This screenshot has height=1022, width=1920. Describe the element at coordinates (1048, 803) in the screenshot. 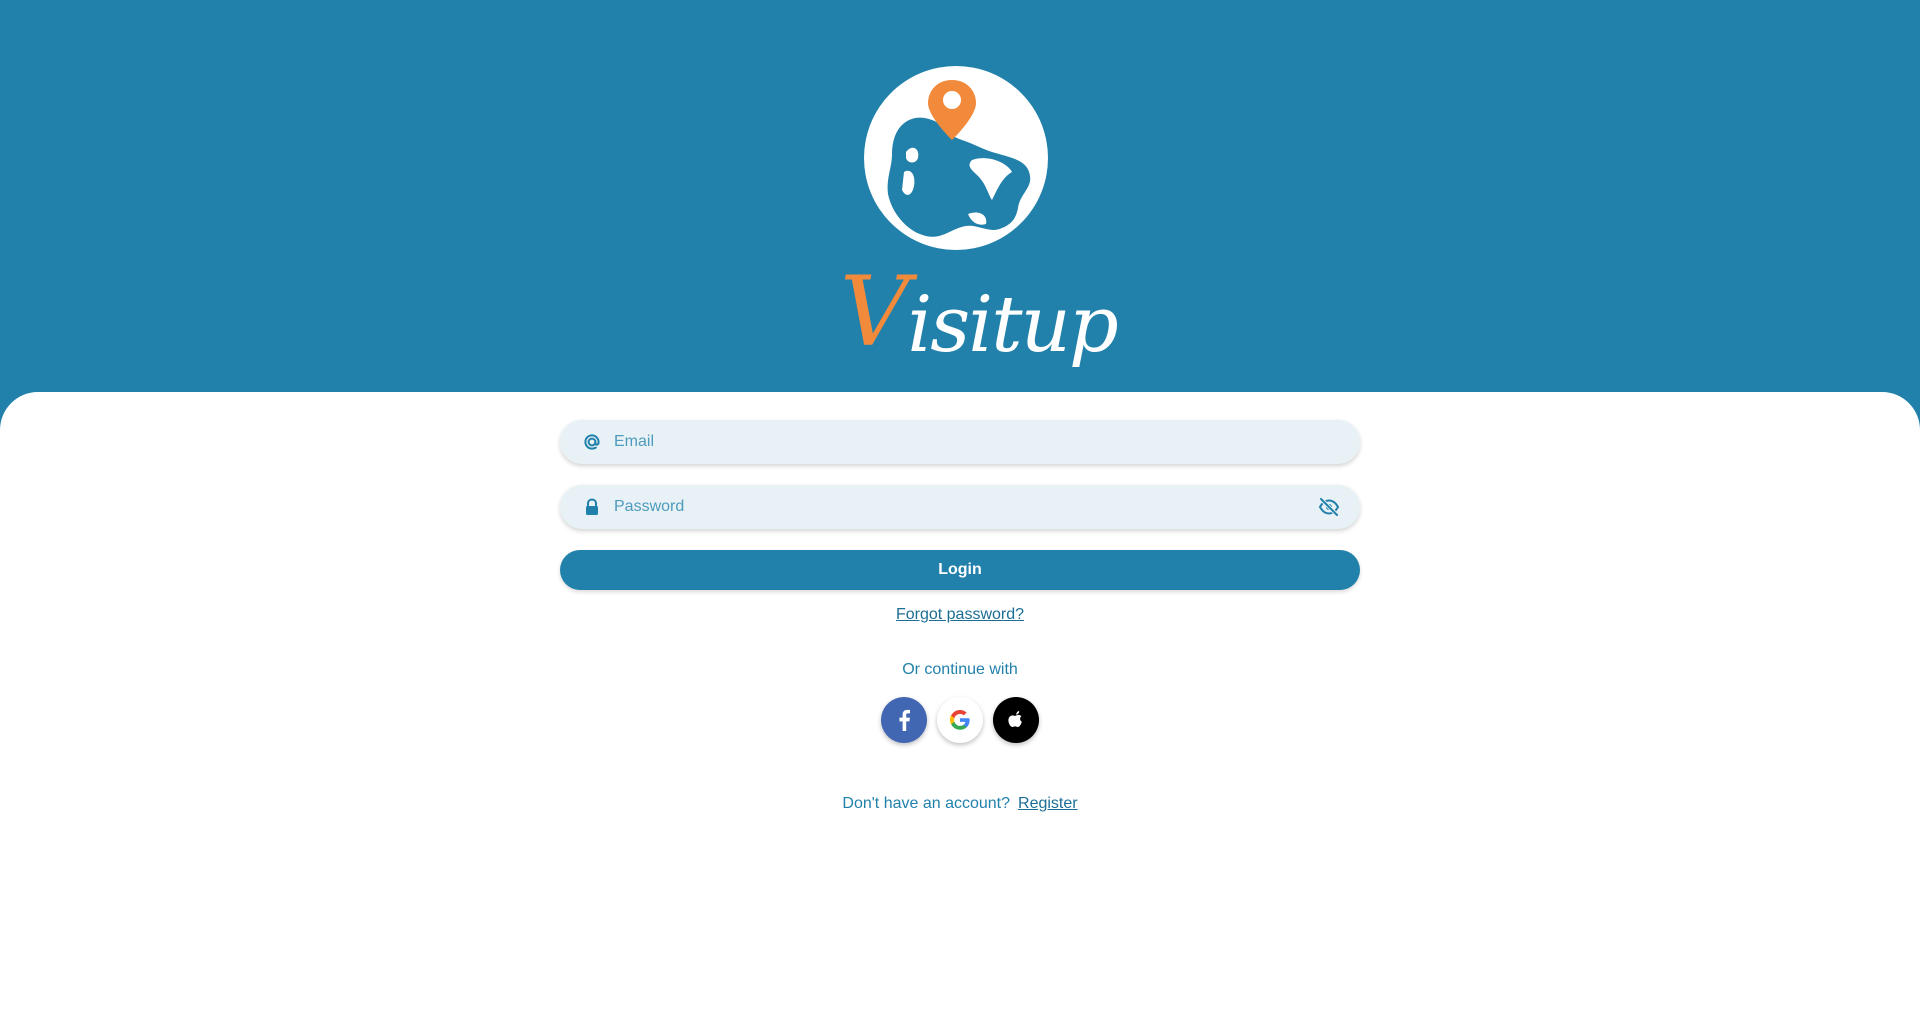

I see `register-link: Register` at that location.